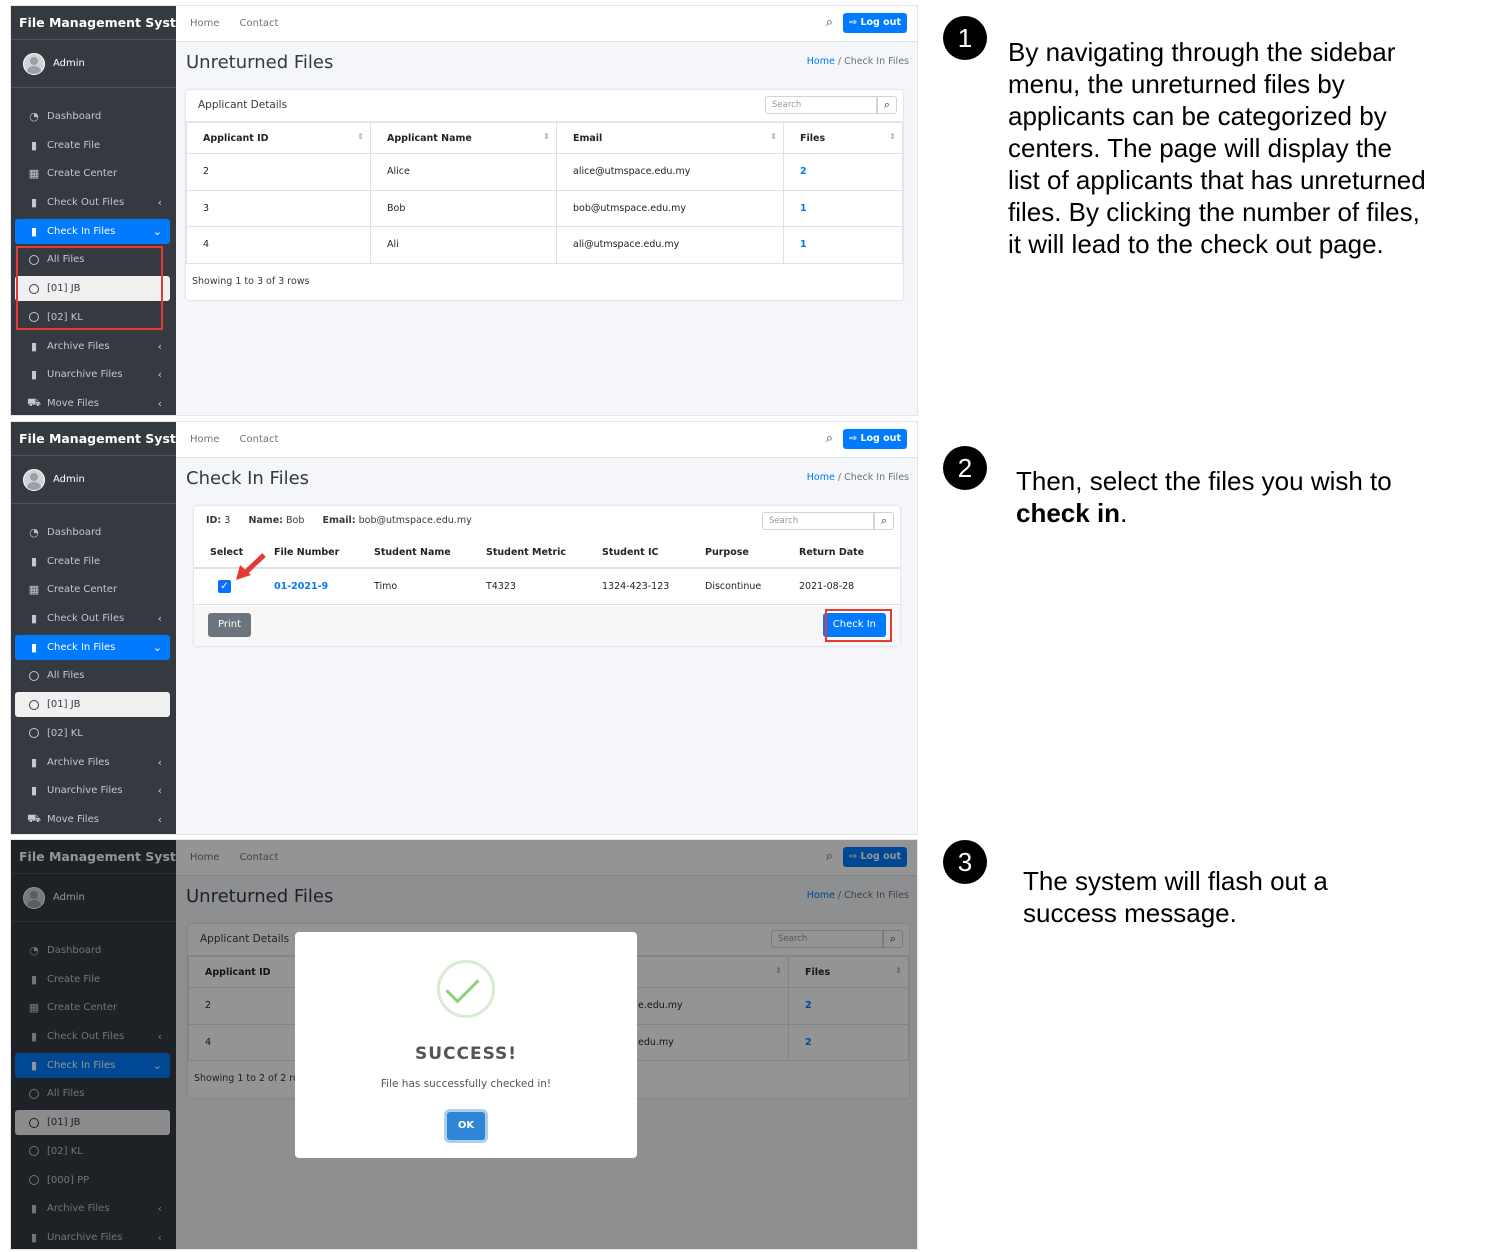 This screenshot has height=1252, width=1486. What do you see at coordinates (843, 138) in the screenshot?
I see `column-header: Files ⇕` at bounding box center [843, 138].